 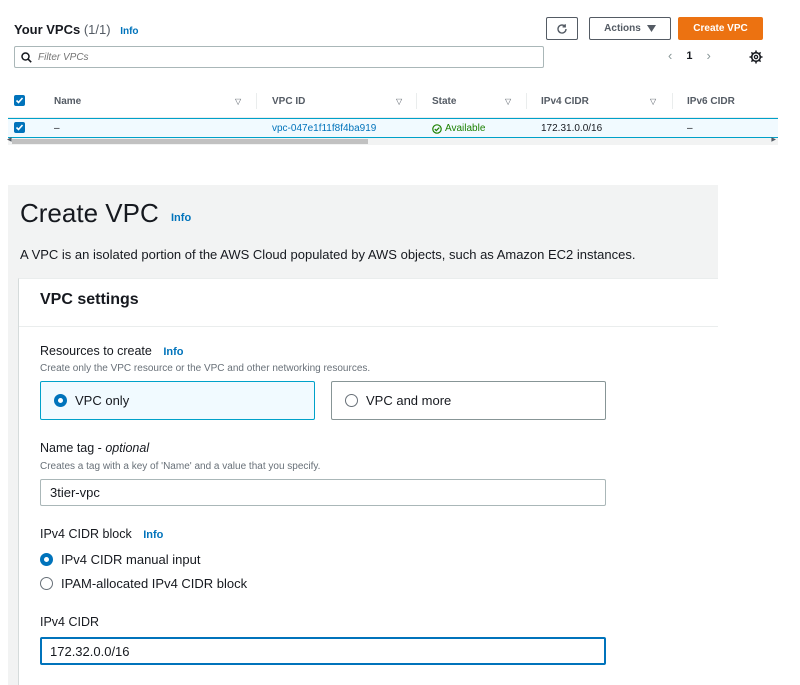 What do you see at coordinates (46, 583) in the screenshot?
I see `ipam-radio` at bounding box center [46, 583].